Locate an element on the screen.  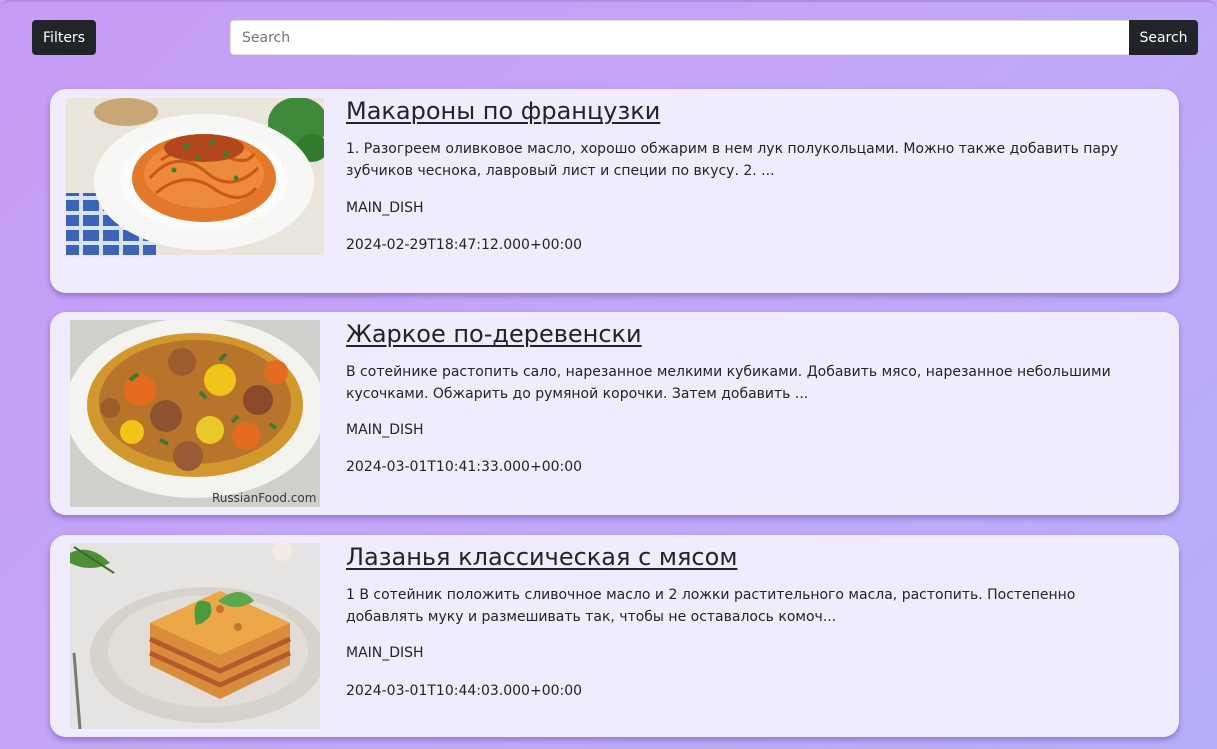
recipe-image-spaghetti is located at coordinates (195, 176).